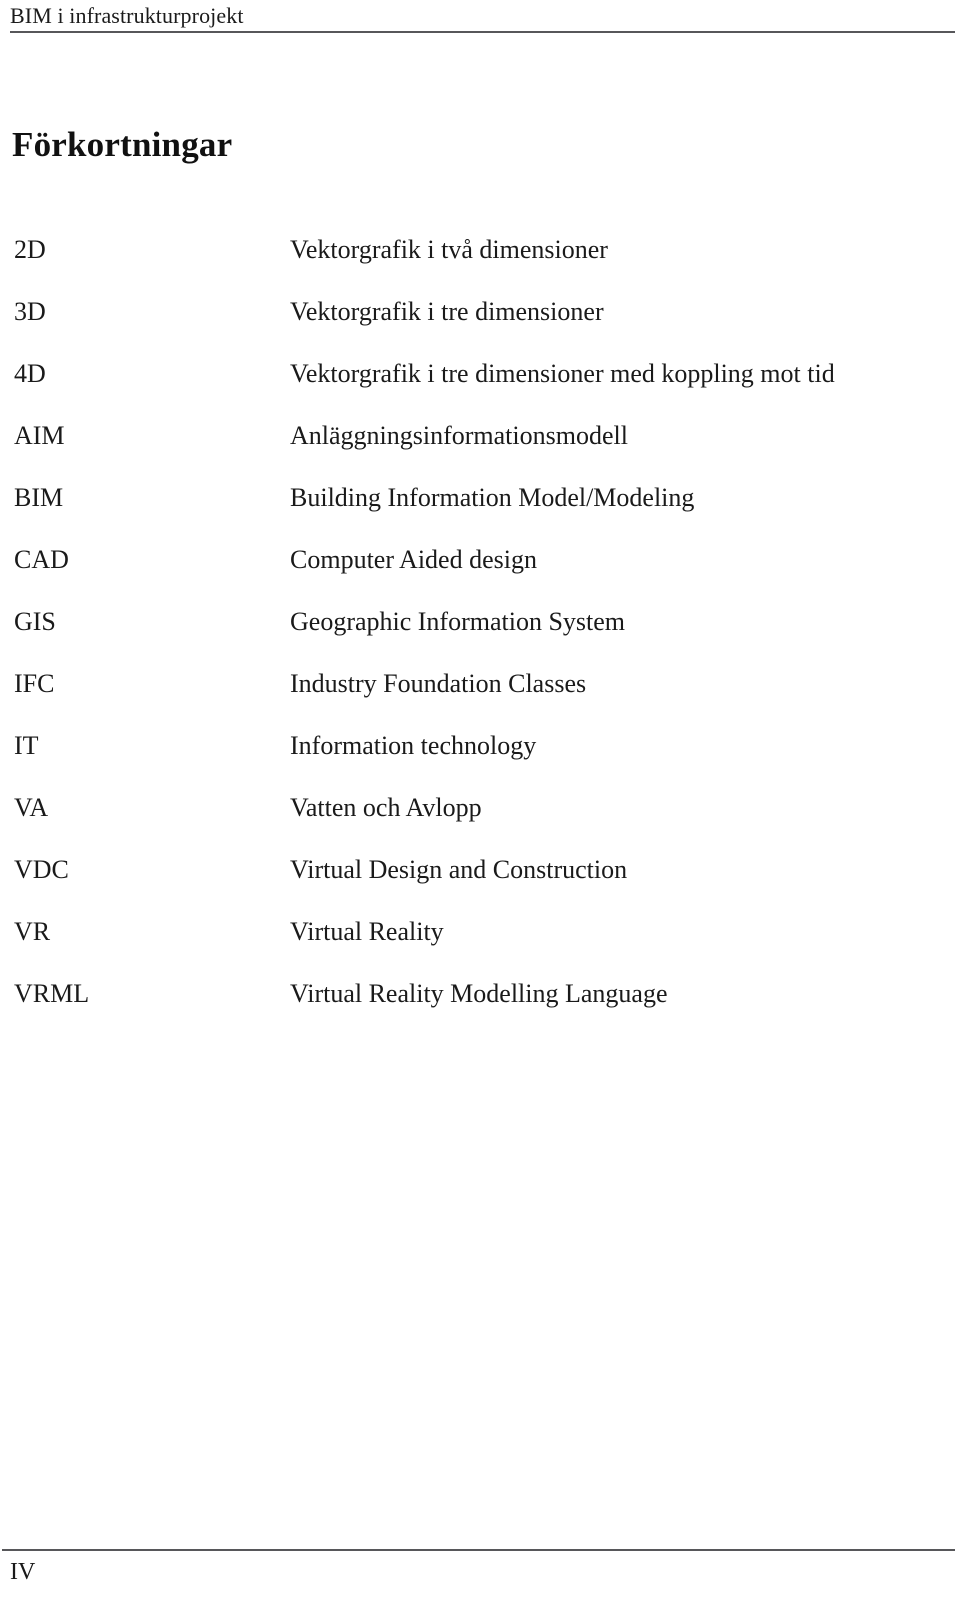 This screenshot has height=1606, width=960. I want to click on abbreviation-term: IT, so click(26, 745).